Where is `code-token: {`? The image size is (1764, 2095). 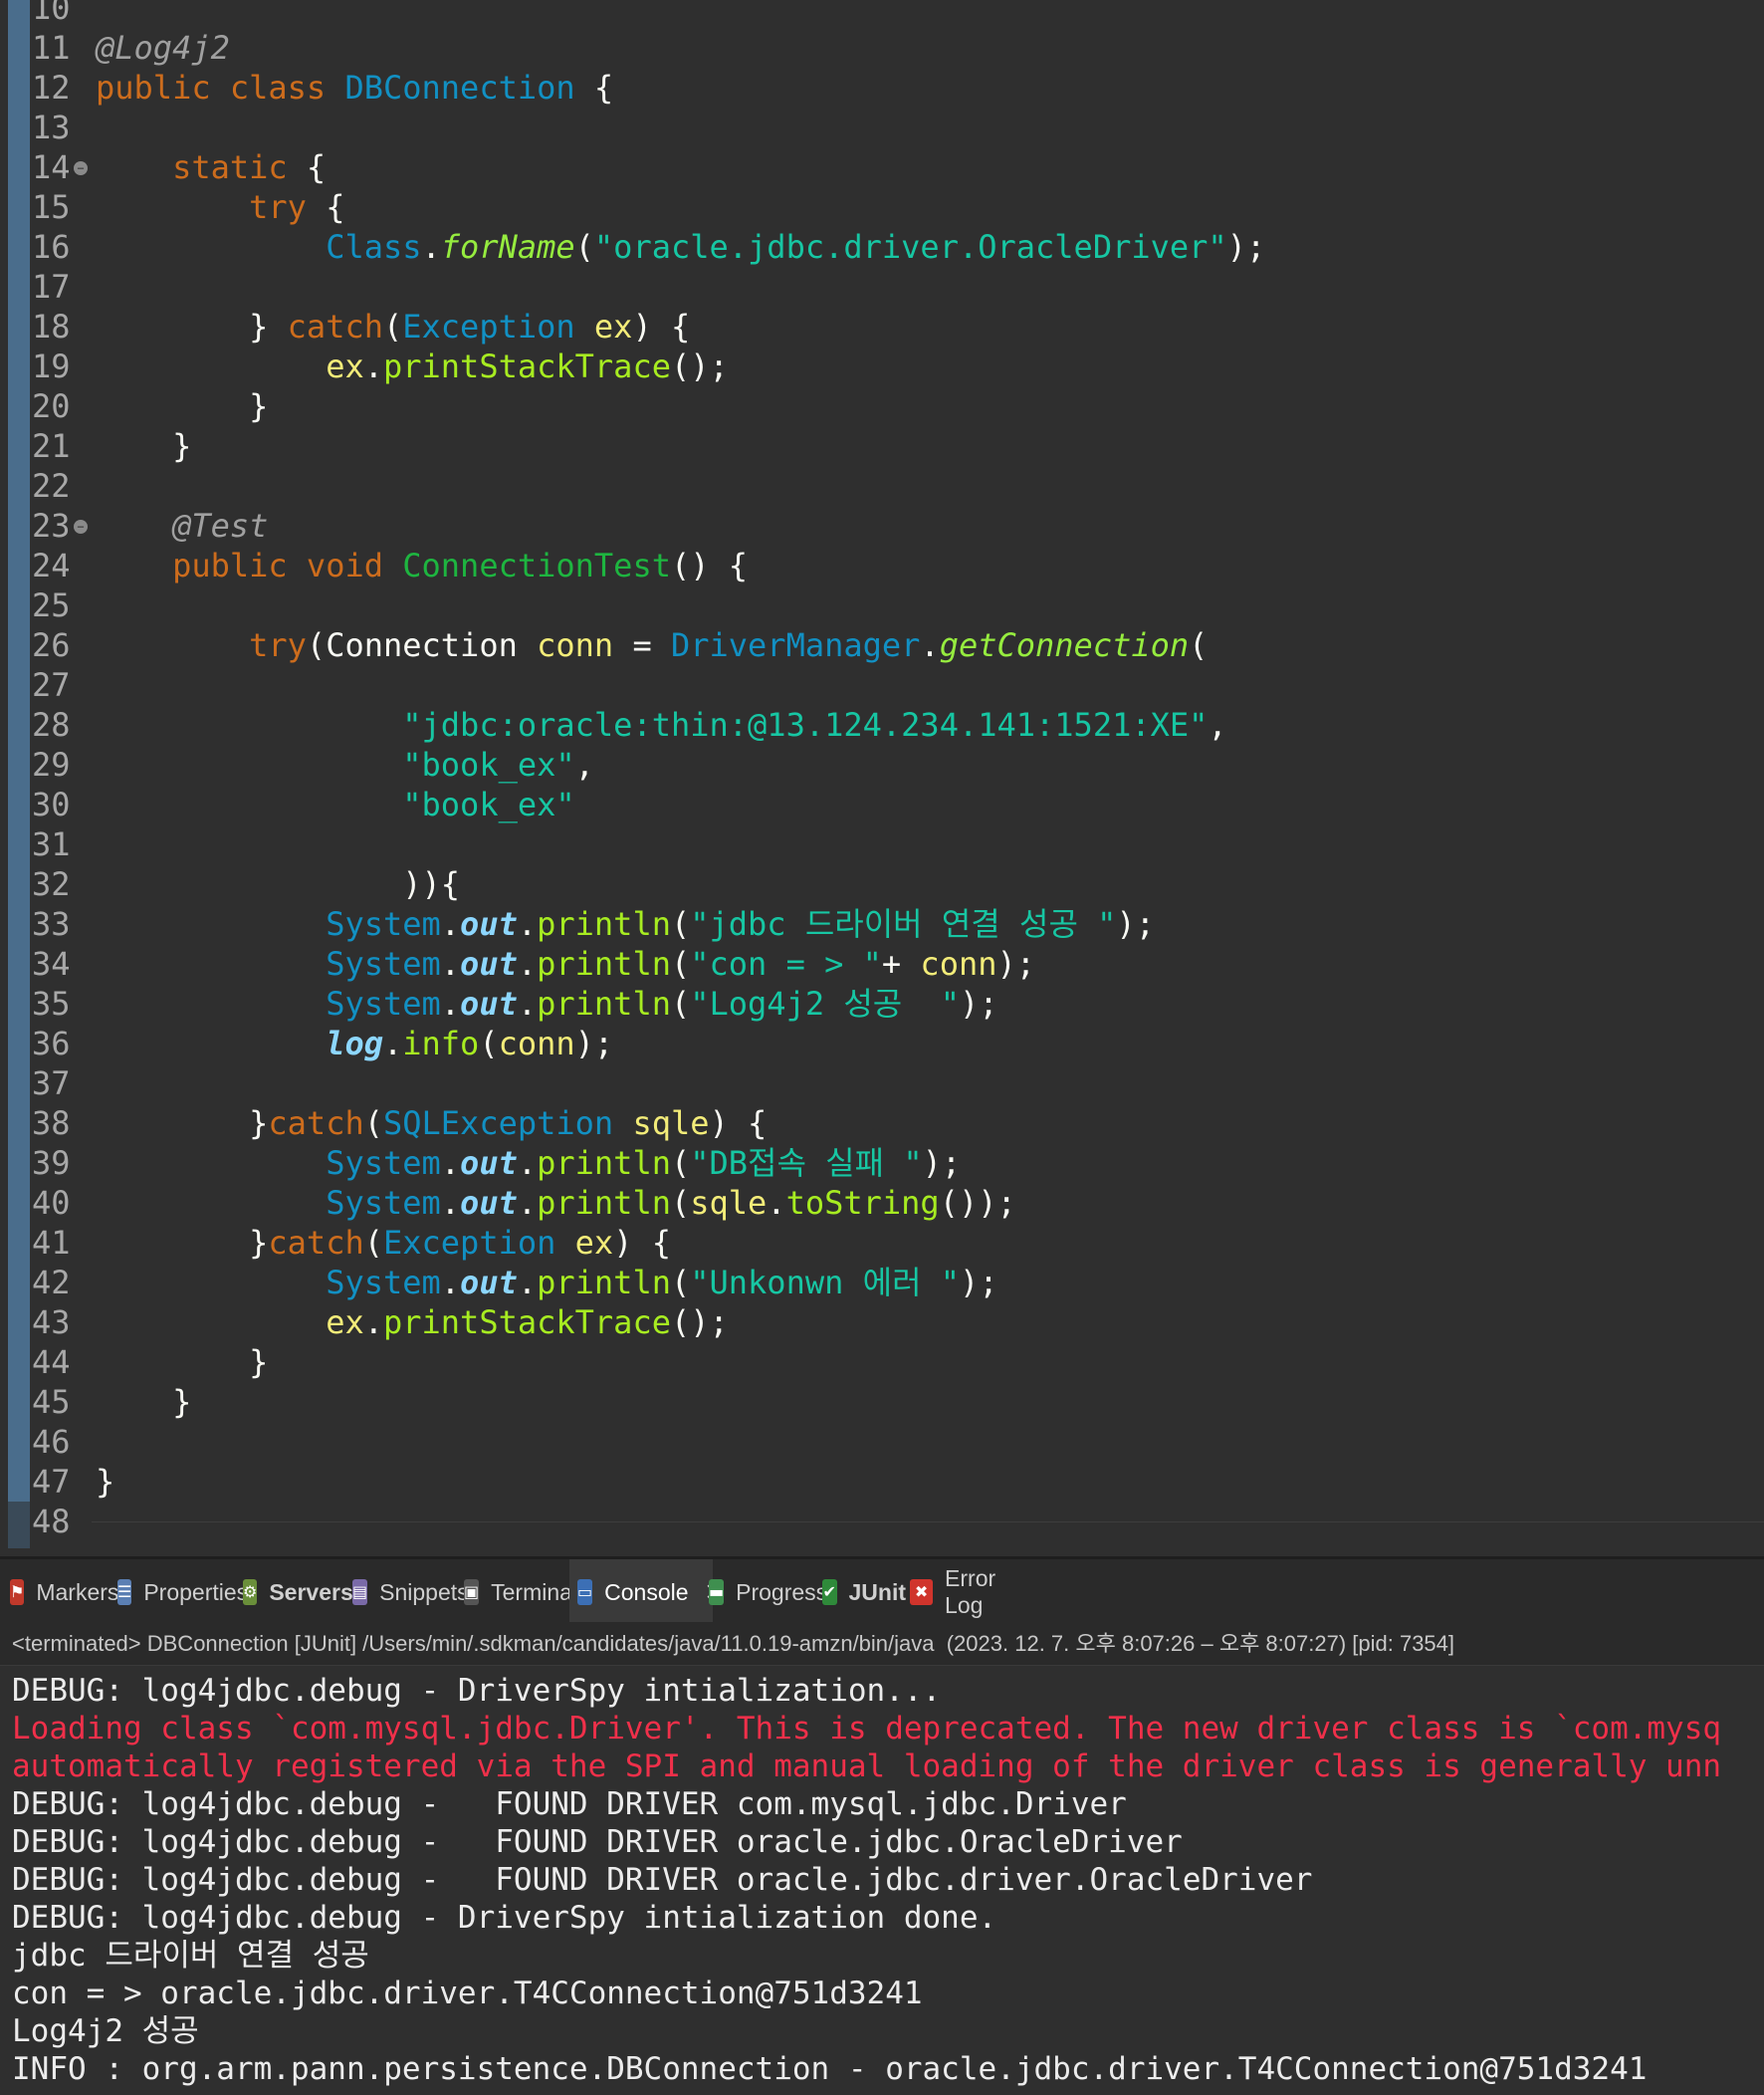
code-token: { is located at coordinates (325, 207).